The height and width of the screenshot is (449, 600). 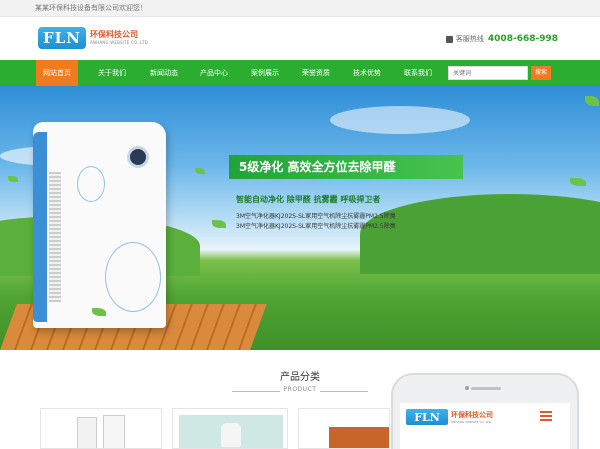 I want to click on logo-company-name-en: ANHANG WEBSITE CO.,LTD, so click(x=119, y=42).